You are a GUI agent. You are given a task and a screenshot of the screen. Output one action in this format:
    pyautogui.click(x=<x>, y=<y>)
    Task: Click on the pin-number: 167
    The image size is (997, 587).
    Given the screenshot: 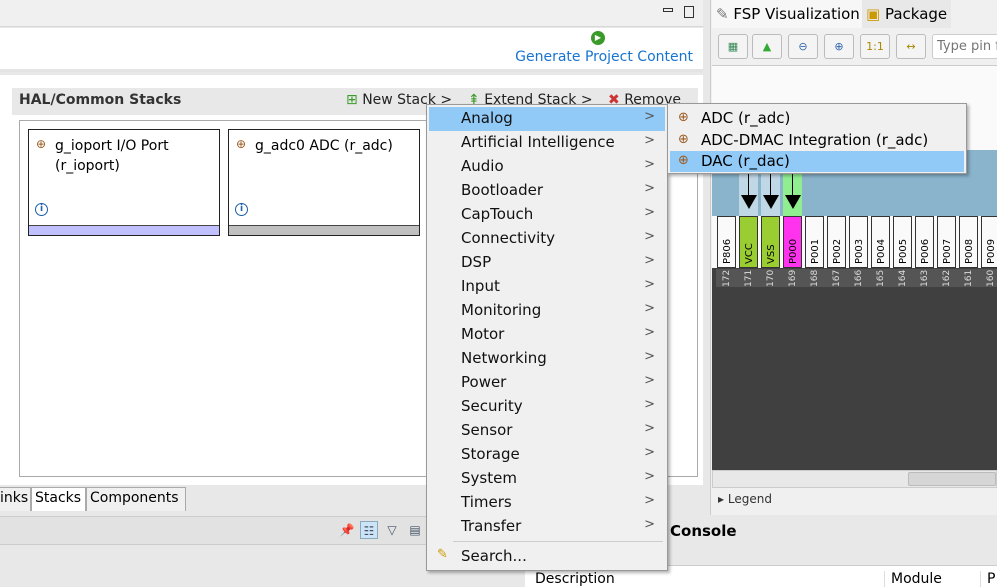 What is the action you would take?
    pyautogui.click(x=837, y=278)
    